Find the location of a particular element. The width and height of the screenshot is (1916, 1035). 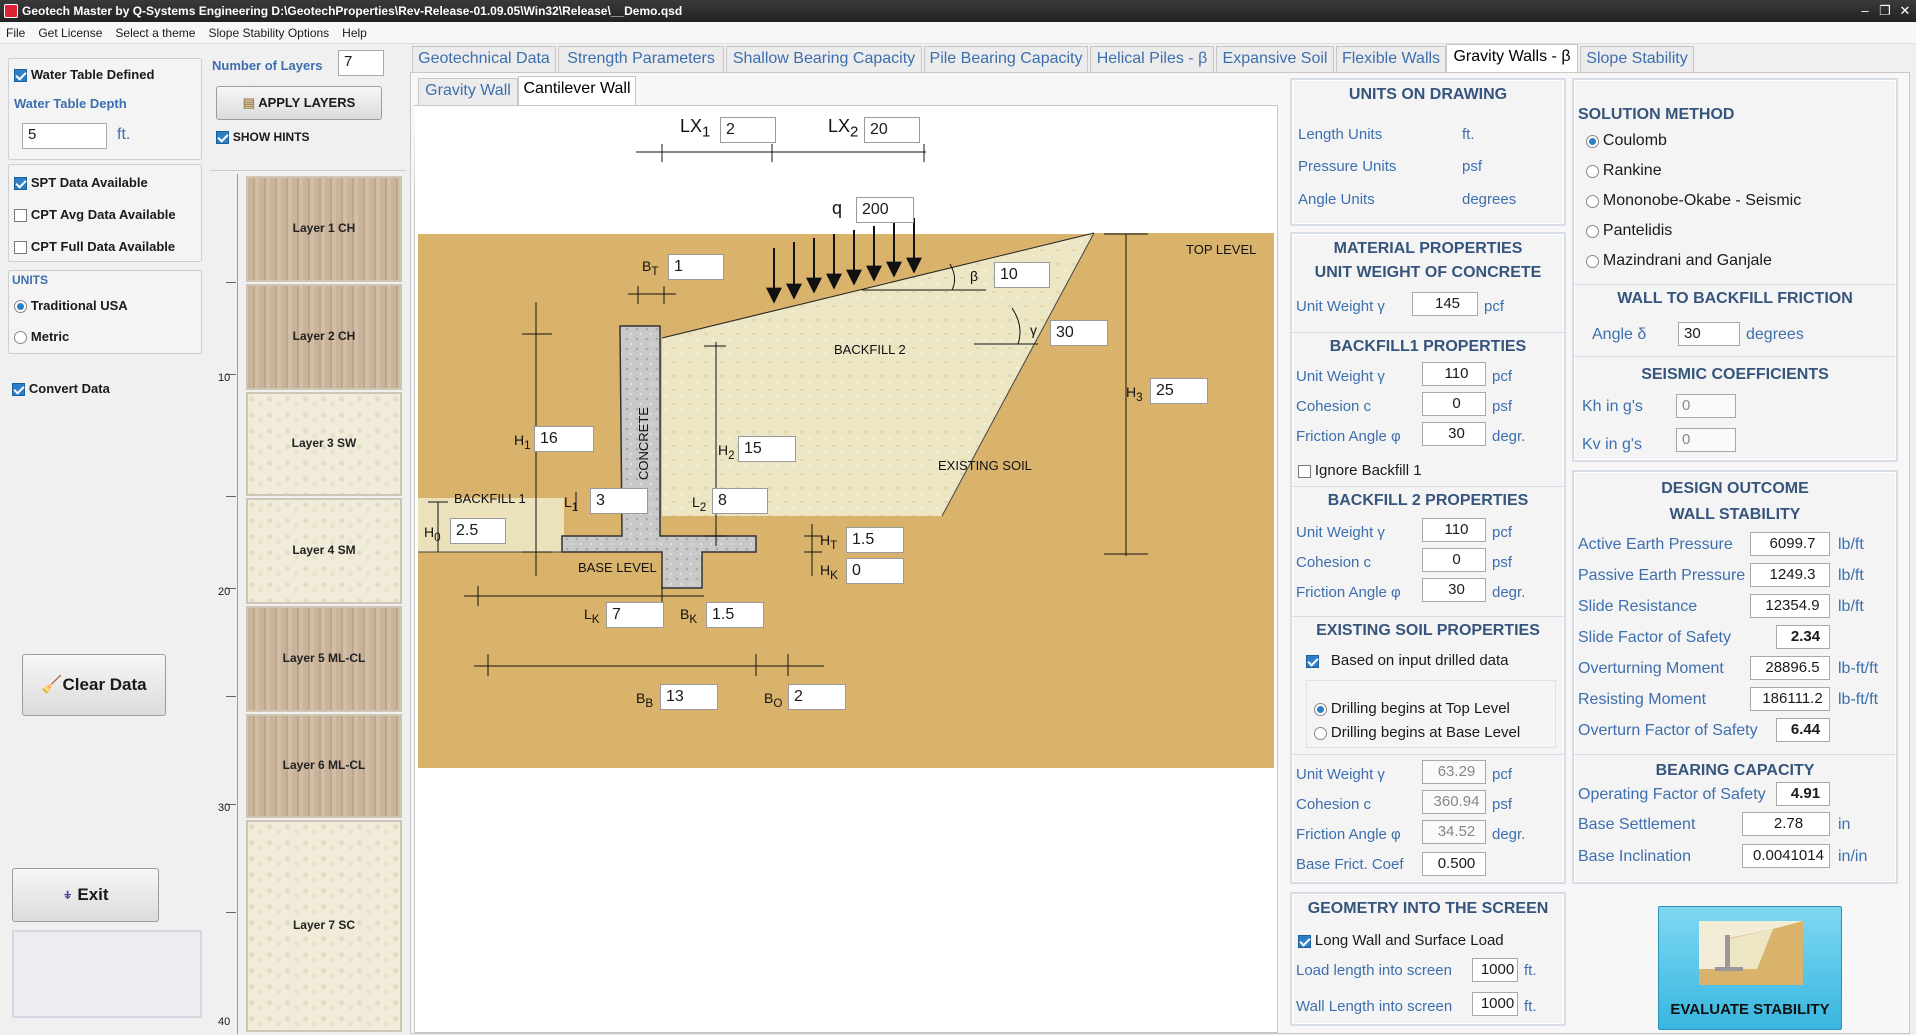

tab-shallow-bearing: Shallow Bearing Capacity is located at coordinates (824, 59).